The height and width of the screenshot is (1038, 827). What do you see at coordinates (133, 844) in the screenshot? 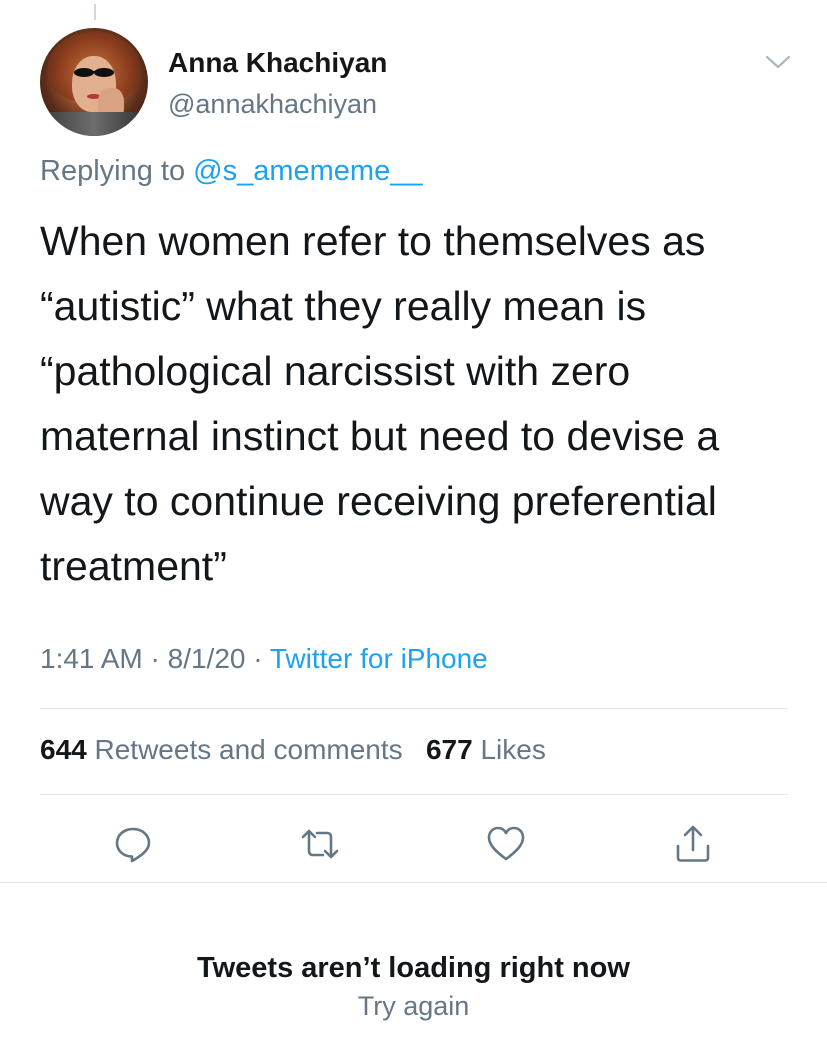
I see `reply-icon` at bounding box center [133, 844].